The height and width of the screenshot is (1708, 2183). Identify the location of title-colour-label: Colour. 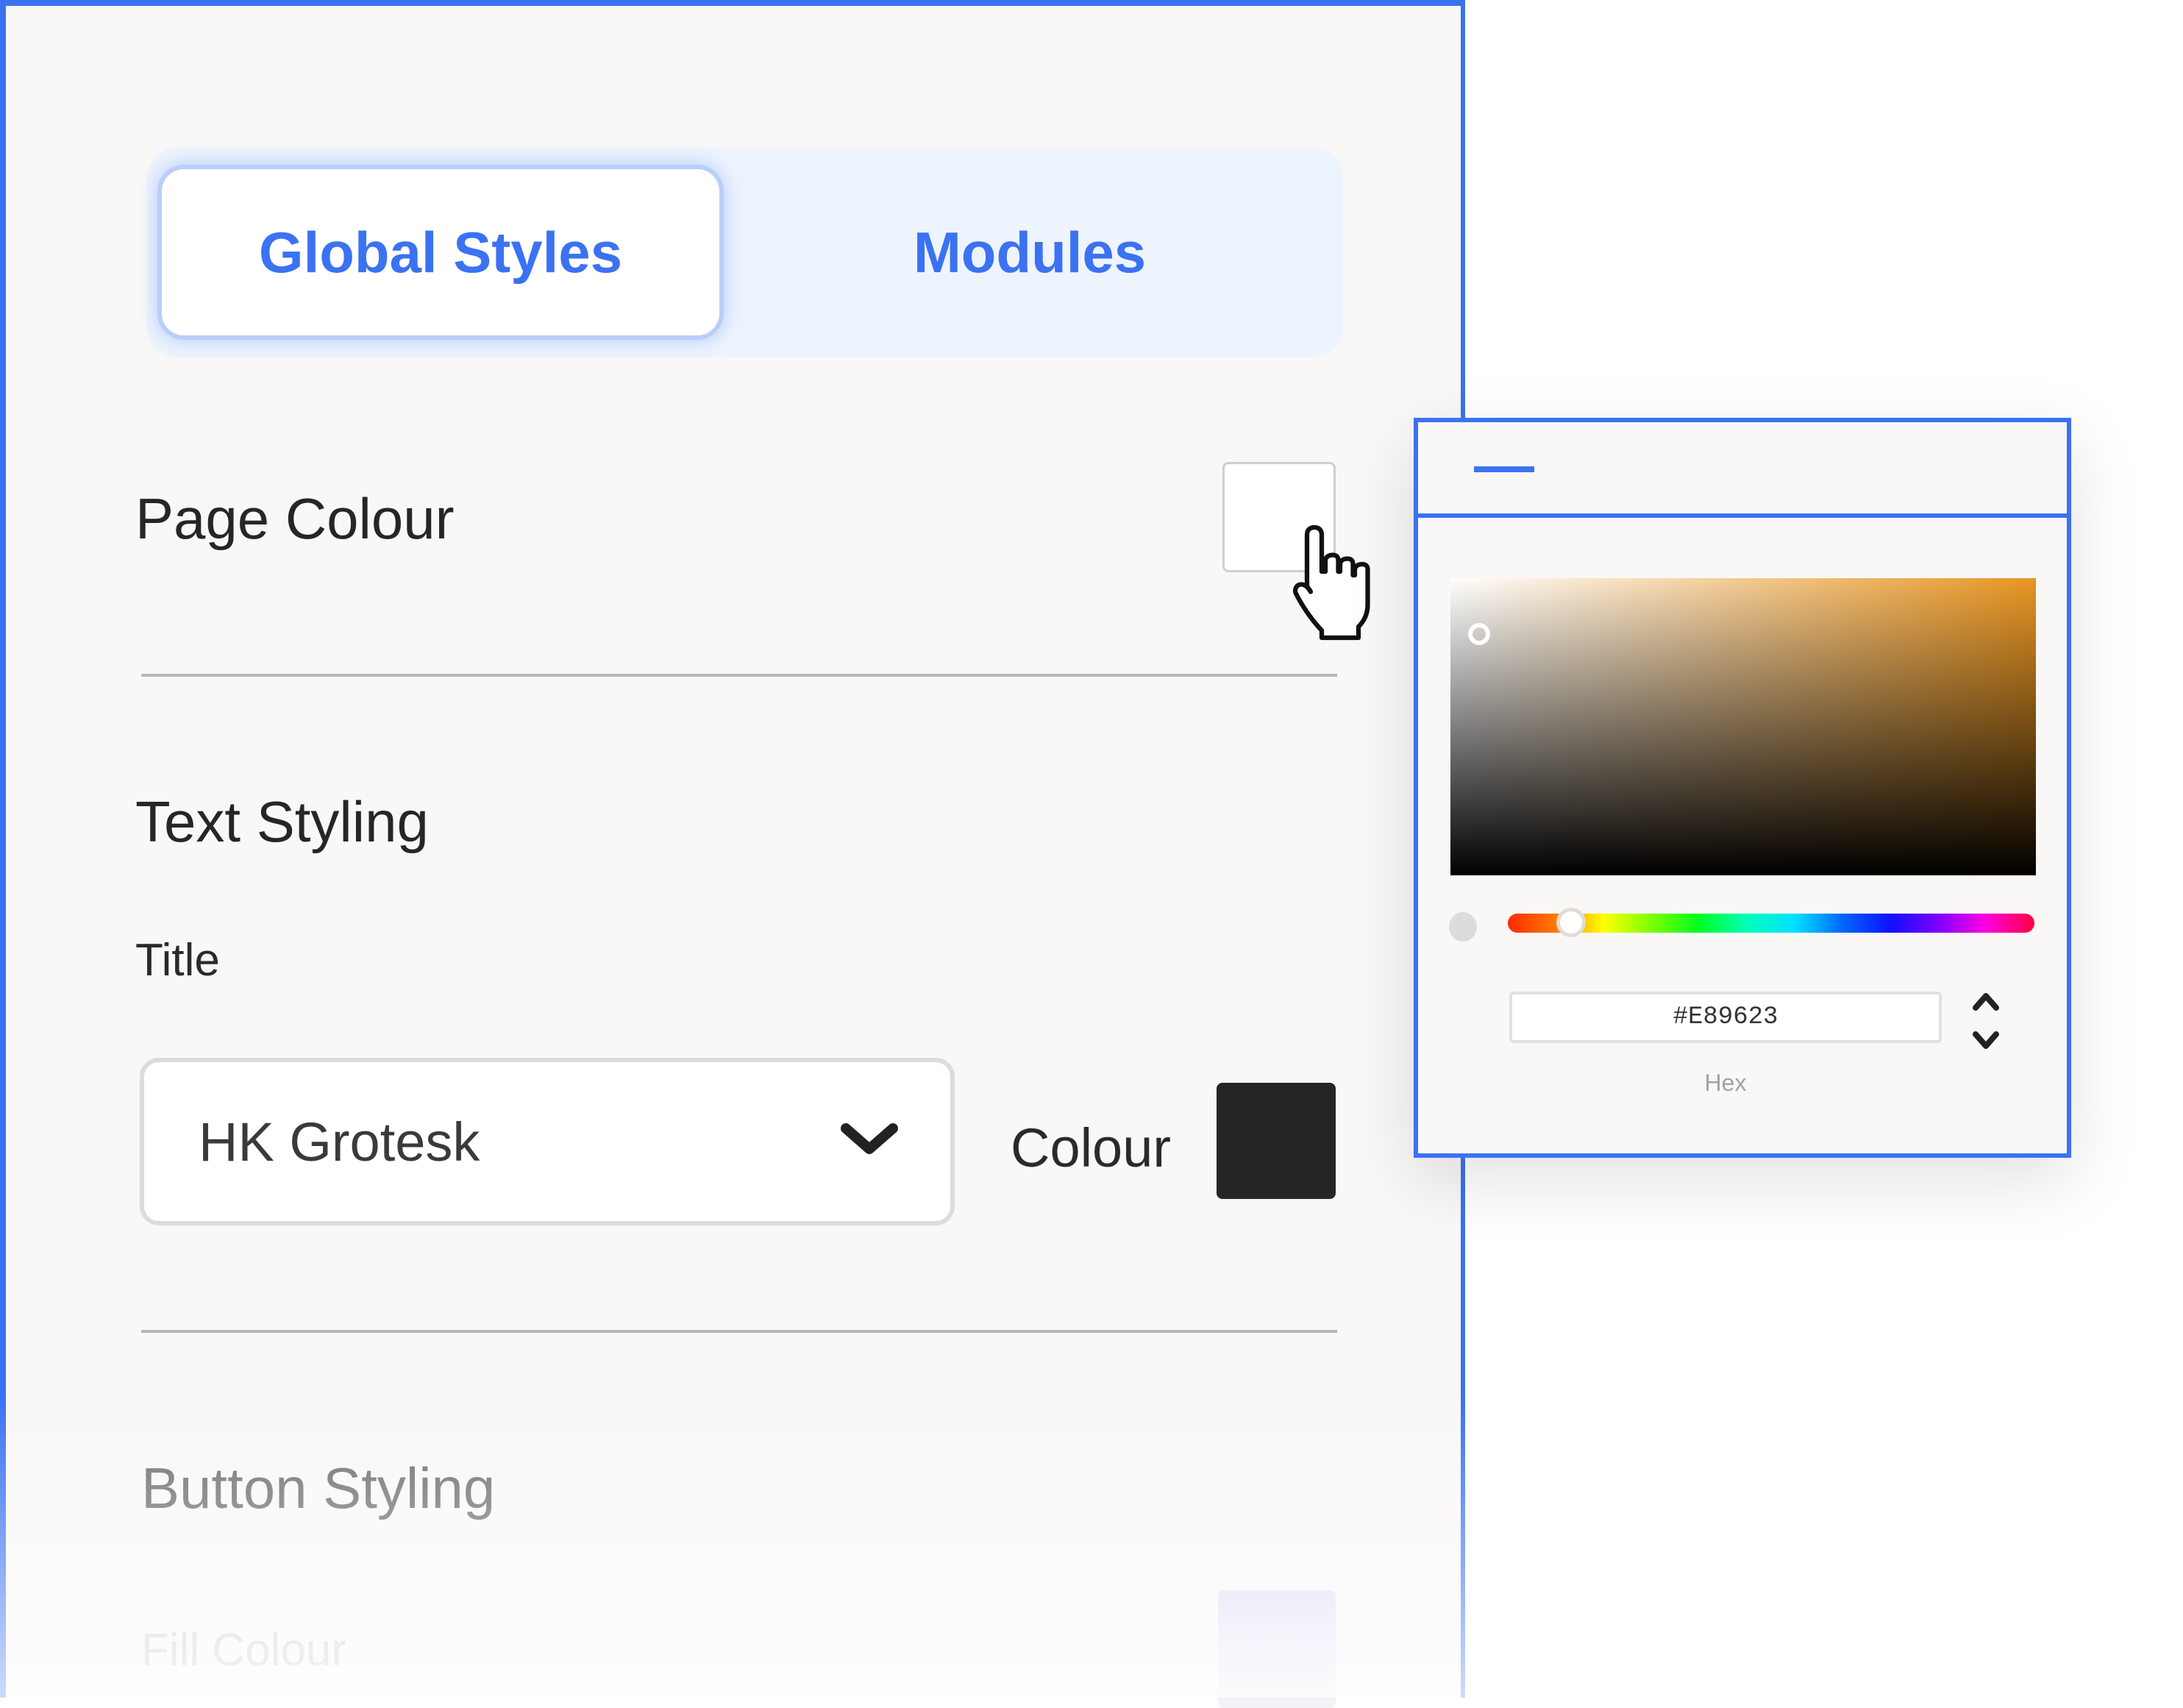
(1091, 1147).